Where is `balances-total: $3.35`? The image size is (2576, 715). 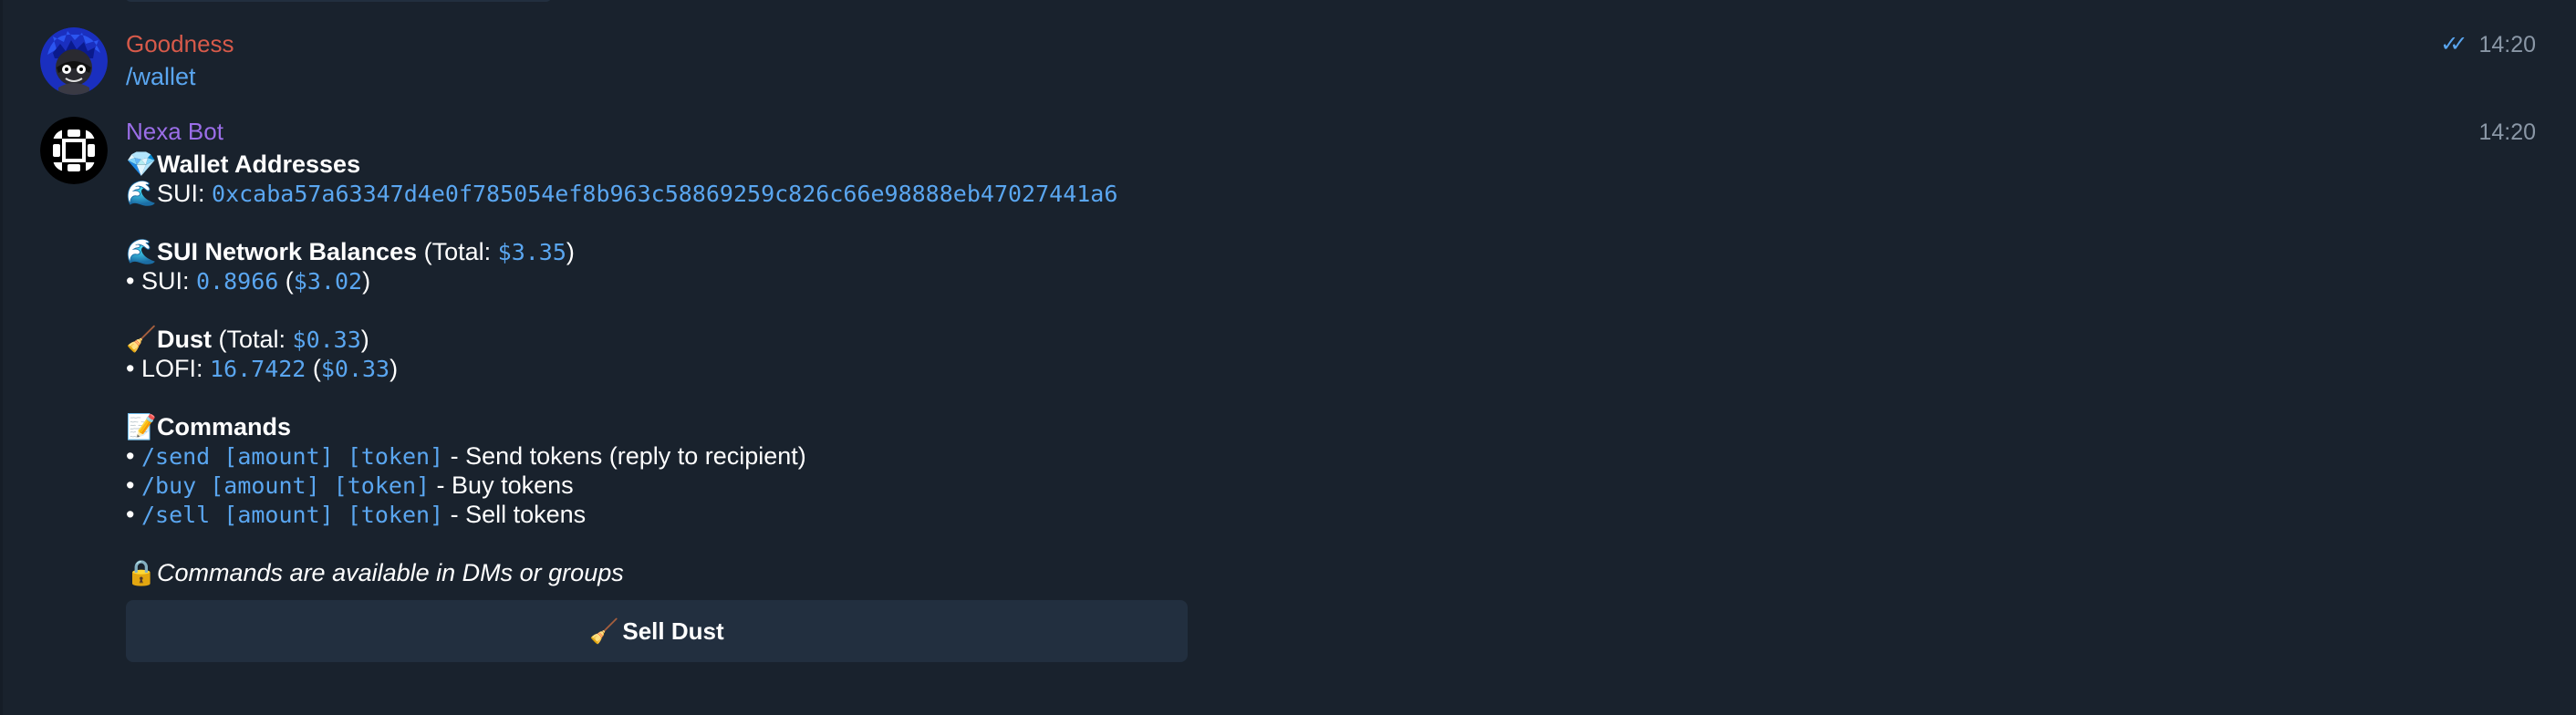
balances-total: $3.35 is located at coordinates (532, 252).